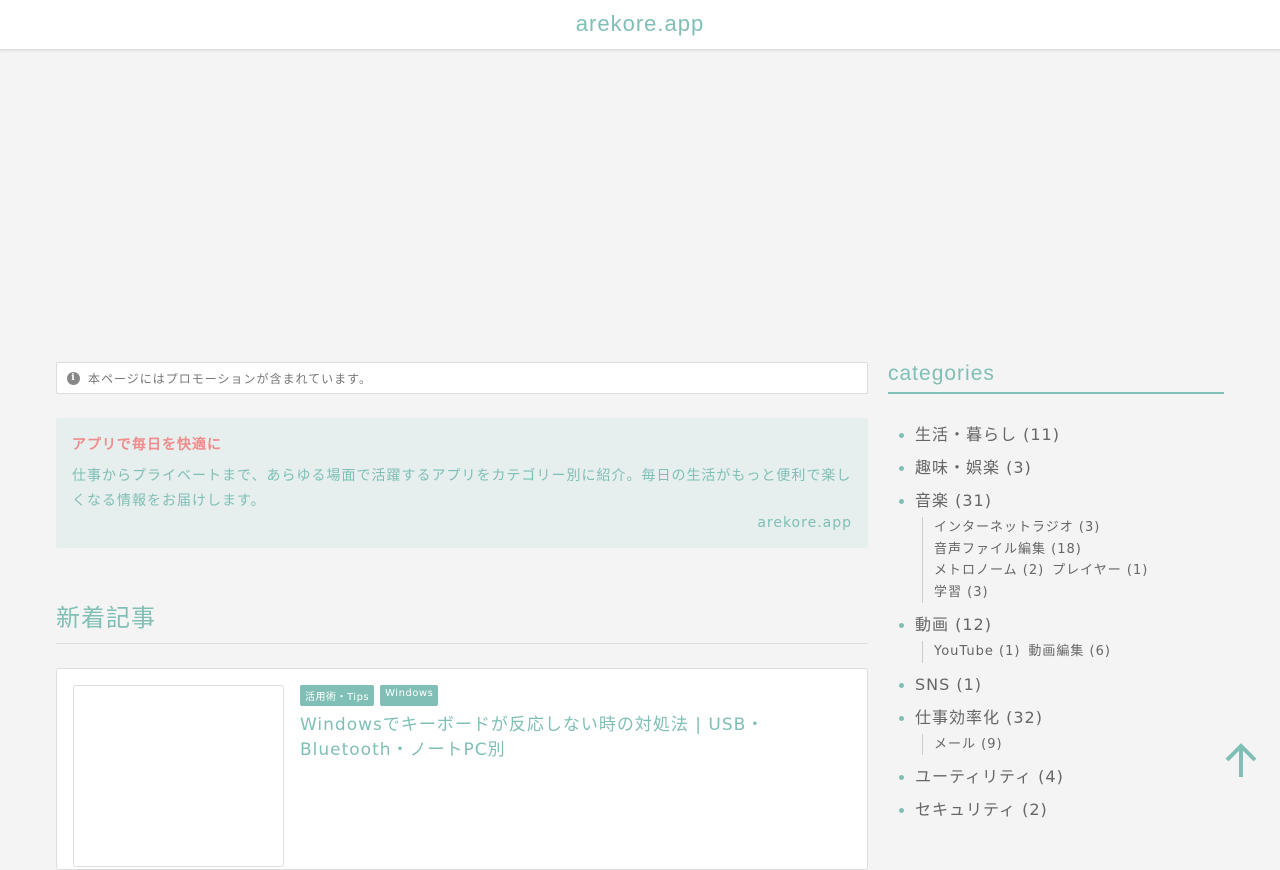  What do you see at coordinates (1056, 468) in the screenshot?
I see `category-item: 趣味・娯楽 (3)` at bounding box center [1056, 468].